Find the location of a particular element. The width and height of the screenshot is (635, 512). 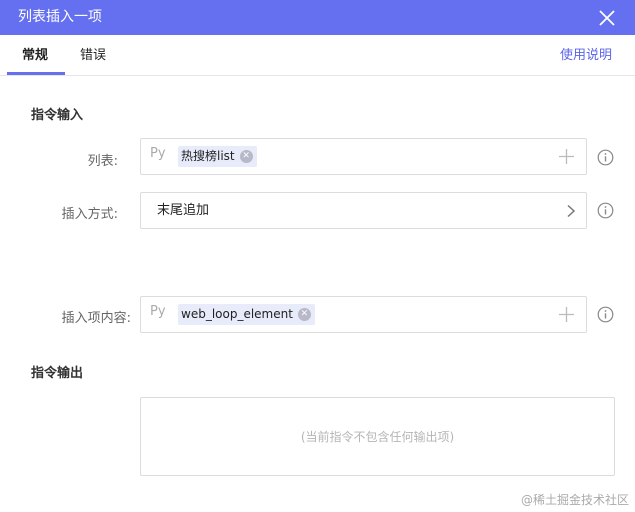

item-content-label: 插入项内容: is located at coordinates (96, 318).